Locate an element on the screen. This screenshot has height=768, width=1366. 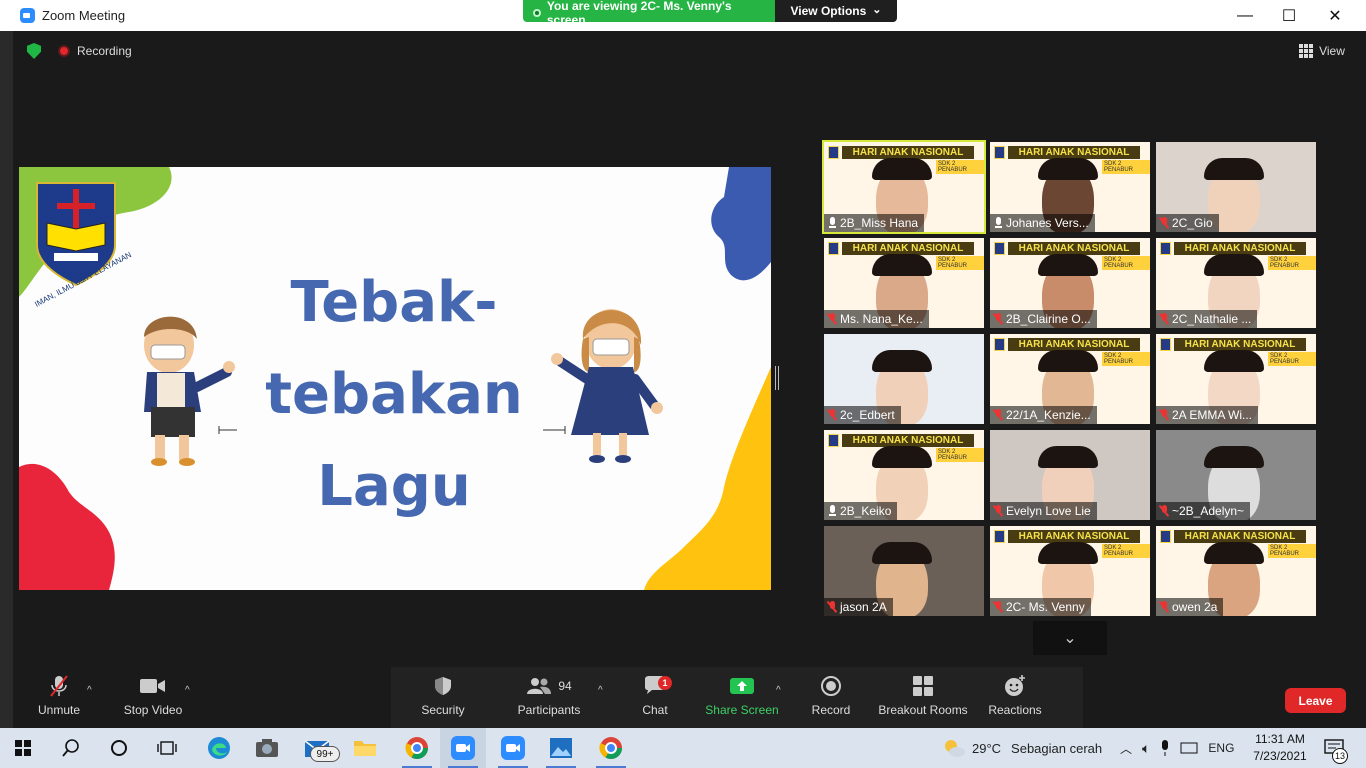
stop-video-button: Stop Video is located at coordinates (153, 697).